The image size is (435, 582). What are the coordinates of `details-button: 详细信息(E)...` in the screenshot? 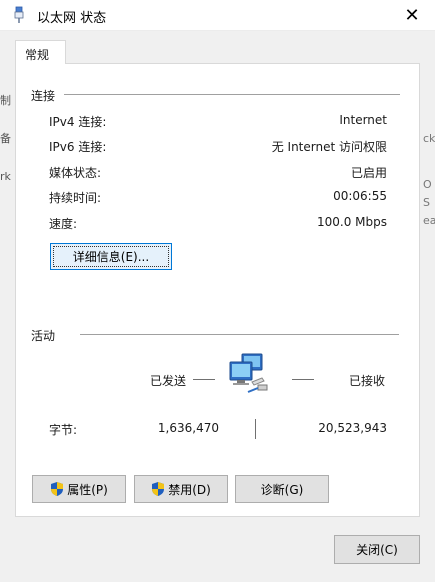 It's located at (111, 256).